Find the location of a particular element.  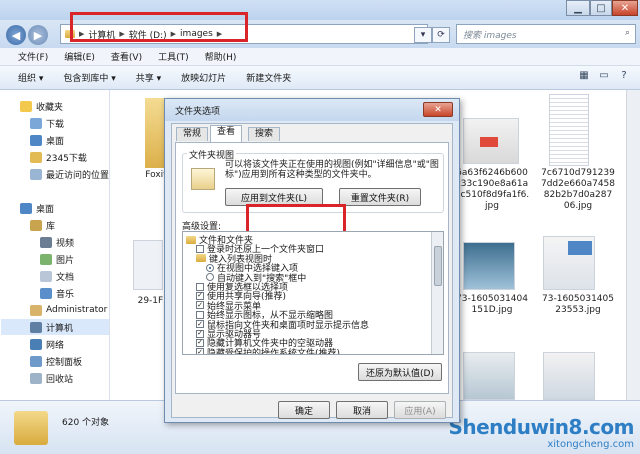

computer-icon is located at coordinates (36, 327).